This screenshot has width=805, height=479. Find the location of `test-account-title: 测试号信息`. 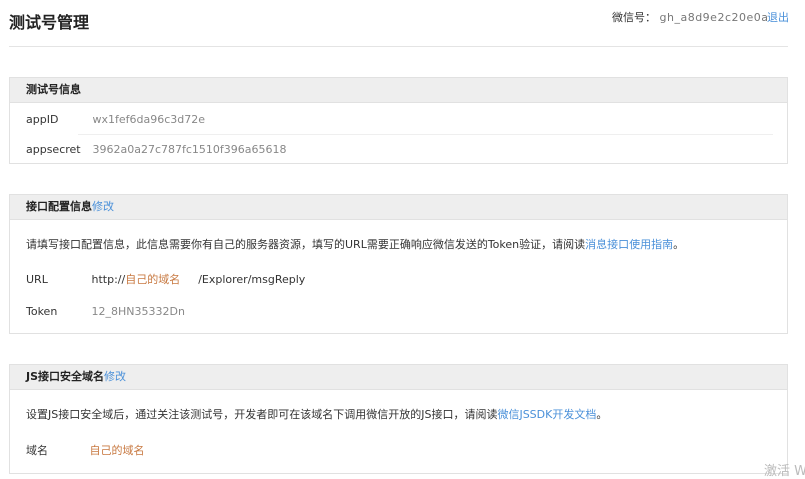

test-account-title: 测试号信息 is located at coordinates (53, 89).